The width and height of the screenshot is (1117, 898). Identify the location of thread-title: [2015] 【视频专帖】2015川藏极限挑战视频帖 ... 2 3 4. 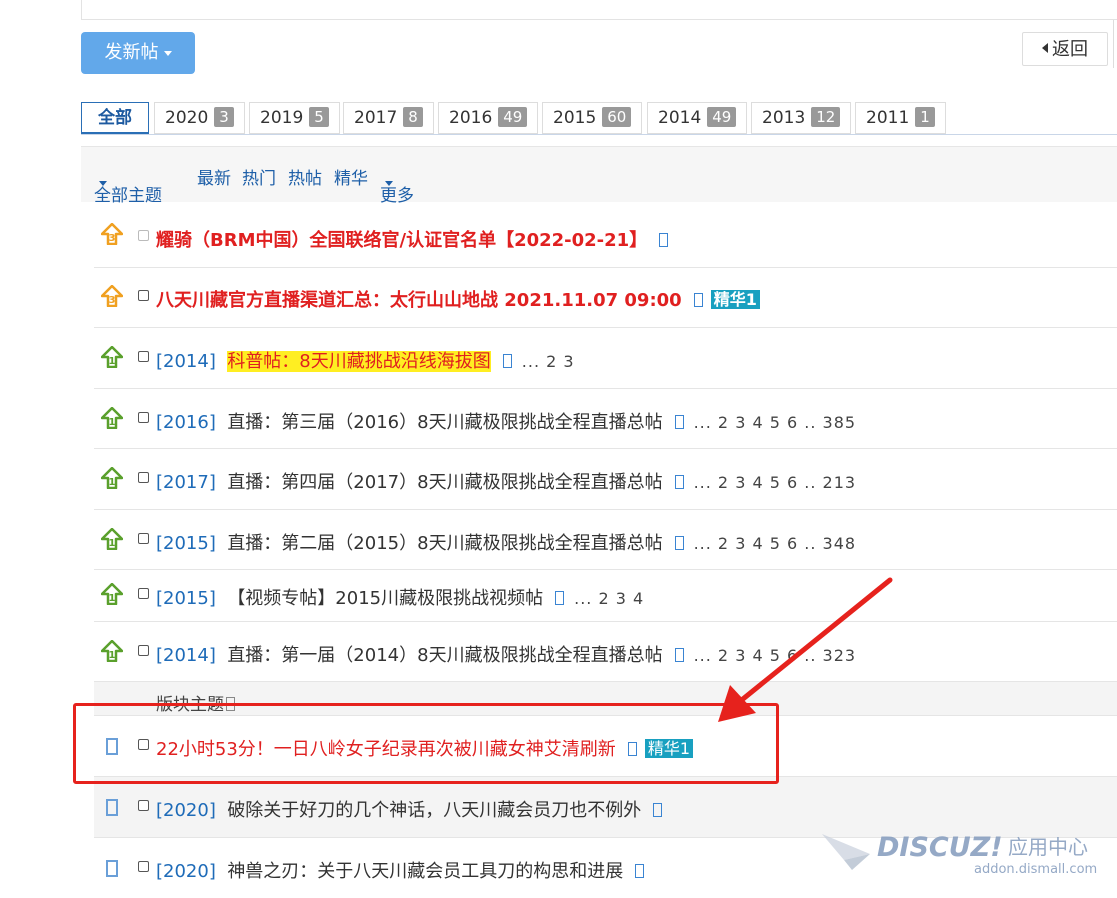
(400, 597).